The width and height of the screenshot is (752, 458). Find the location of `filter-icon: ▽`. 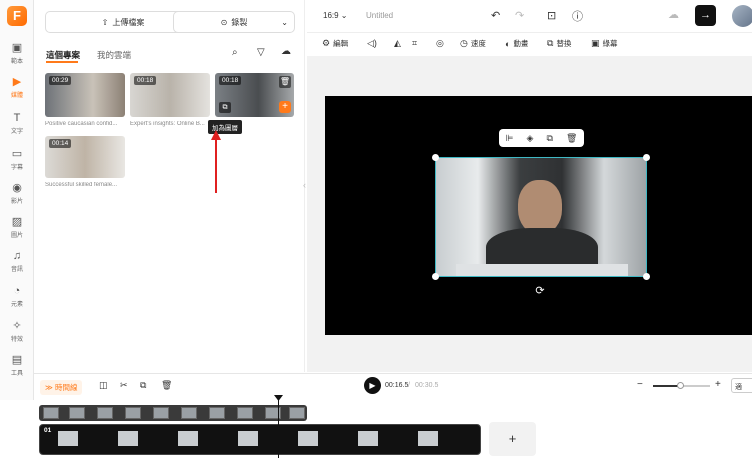

filter-icon: ▽ is located at coordinates (261, 52).